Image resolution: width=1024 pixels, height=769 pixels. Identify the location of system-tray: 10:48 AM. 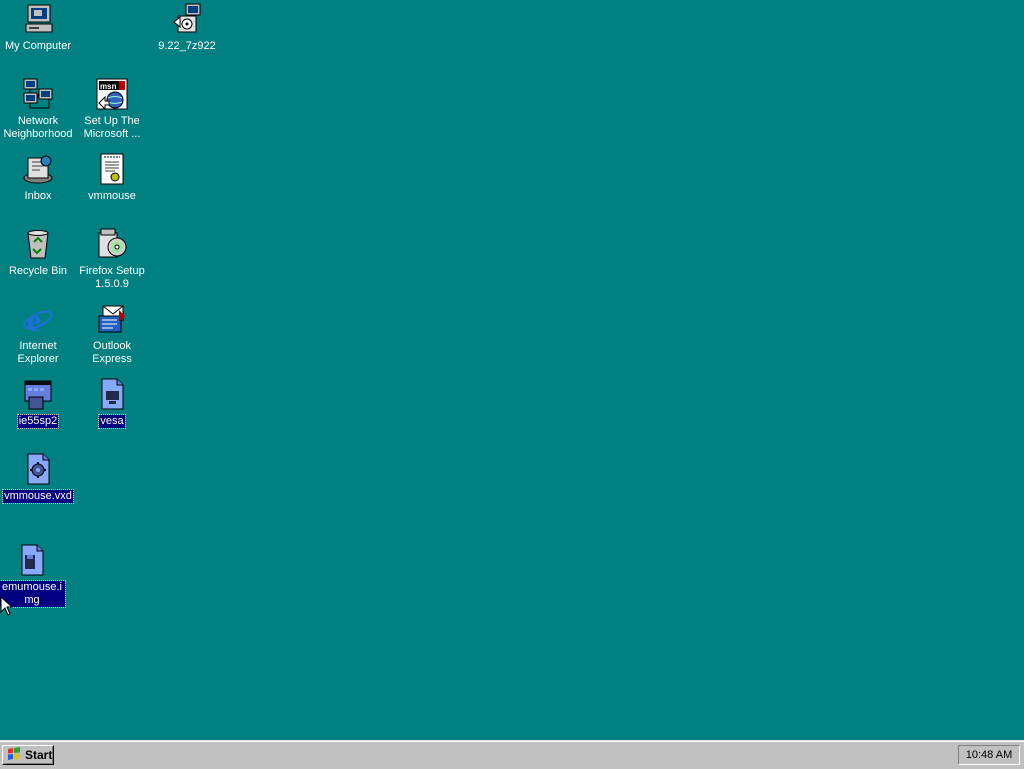
(989, 755).